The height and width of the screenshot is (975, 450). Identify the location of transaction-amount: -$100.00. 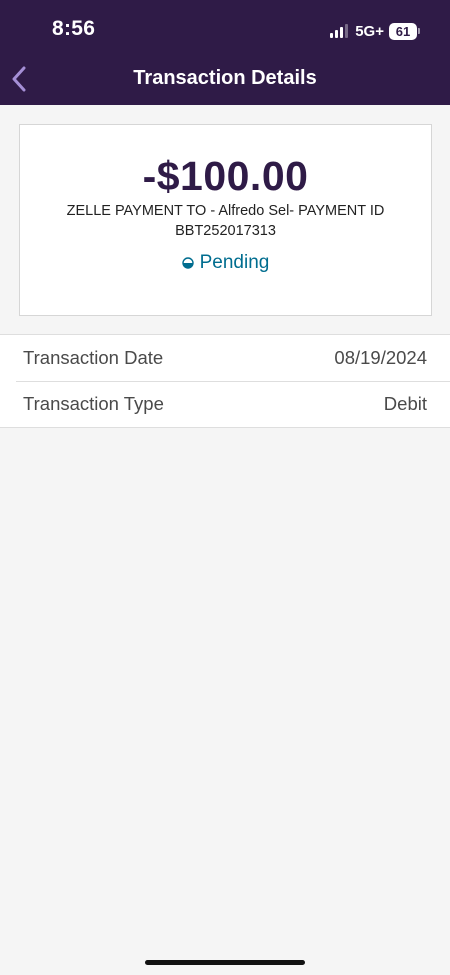
(225, 176).